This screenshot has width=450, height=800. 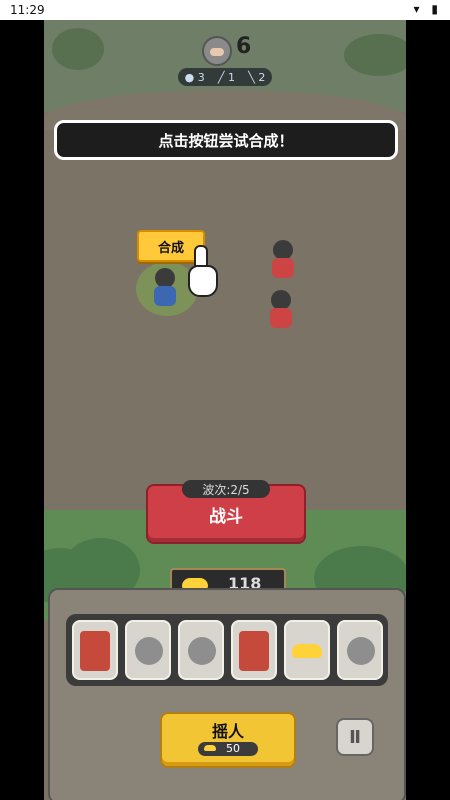 I want to click on recruit-label: 摇人, so click(x=227, y=731).